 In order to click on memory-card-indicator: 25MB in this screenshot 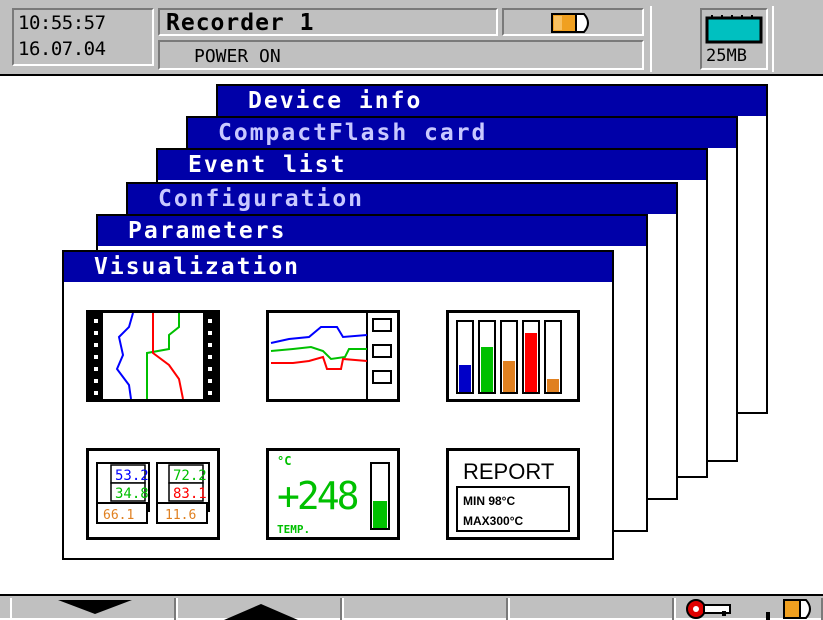, I will do `click(734, 39)`.